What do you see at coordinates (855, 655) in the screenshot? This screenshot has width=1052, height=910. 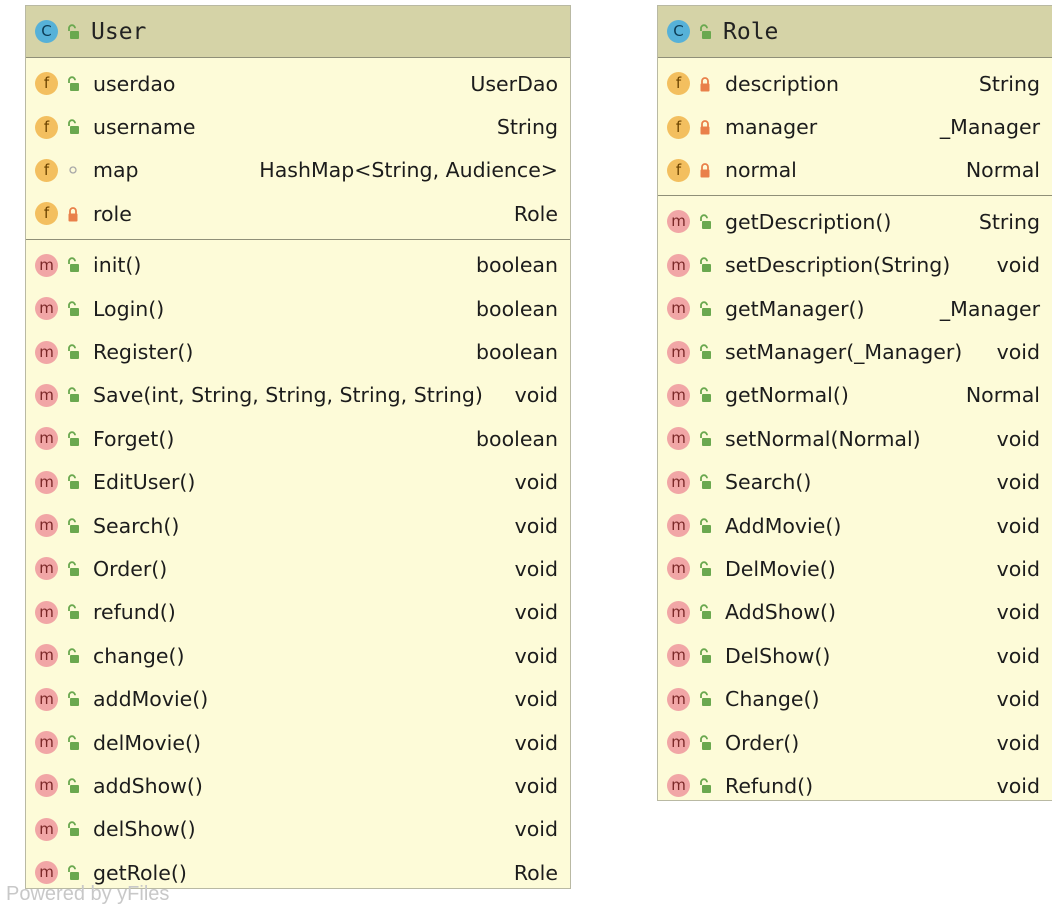 I see `method-row: m DelShow() void` at bounding box center [855, 655].